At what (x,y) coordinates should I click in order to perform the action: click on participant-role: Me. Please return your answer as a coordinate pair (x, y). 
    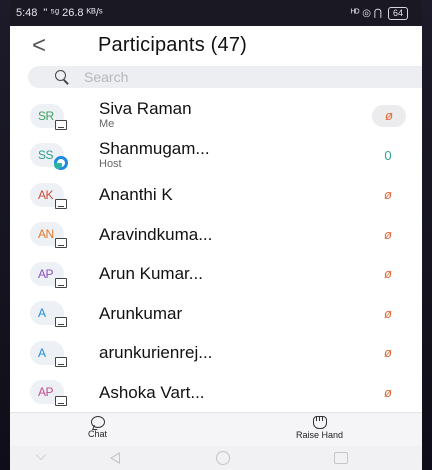
    Looking at the image, I should click on (107, 124).